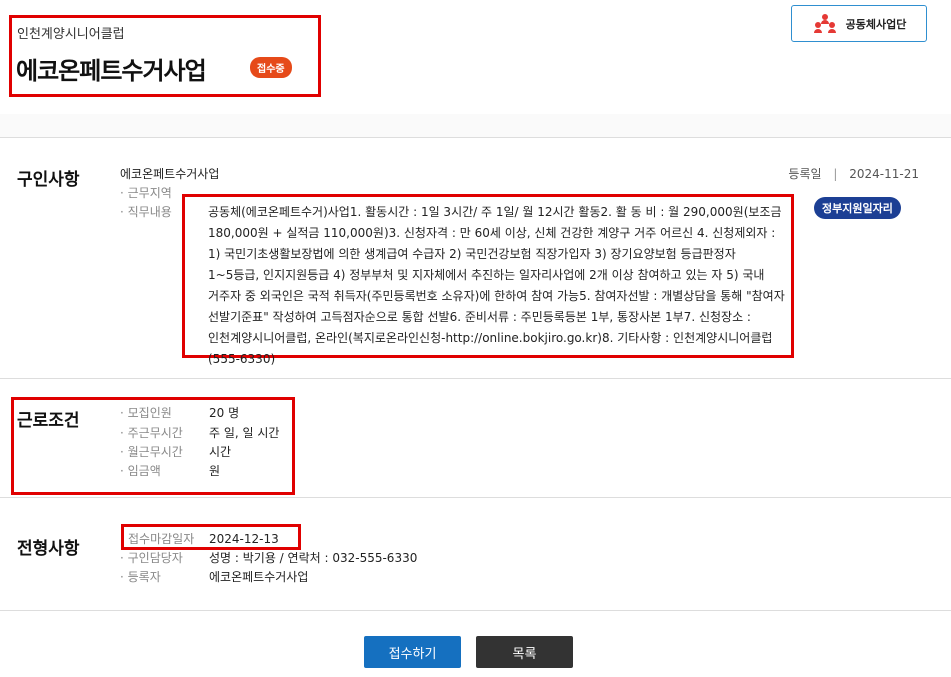  I want to click on selection-label: · 등록자, so click(140, 577).